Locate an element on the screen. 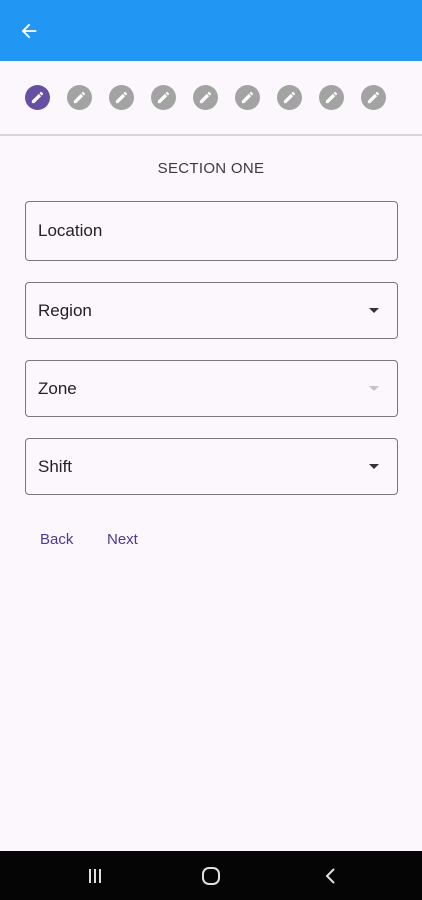 The width and height of the screenshot is (422, 900). system-nav-bar is located at coordinates (211, 875).